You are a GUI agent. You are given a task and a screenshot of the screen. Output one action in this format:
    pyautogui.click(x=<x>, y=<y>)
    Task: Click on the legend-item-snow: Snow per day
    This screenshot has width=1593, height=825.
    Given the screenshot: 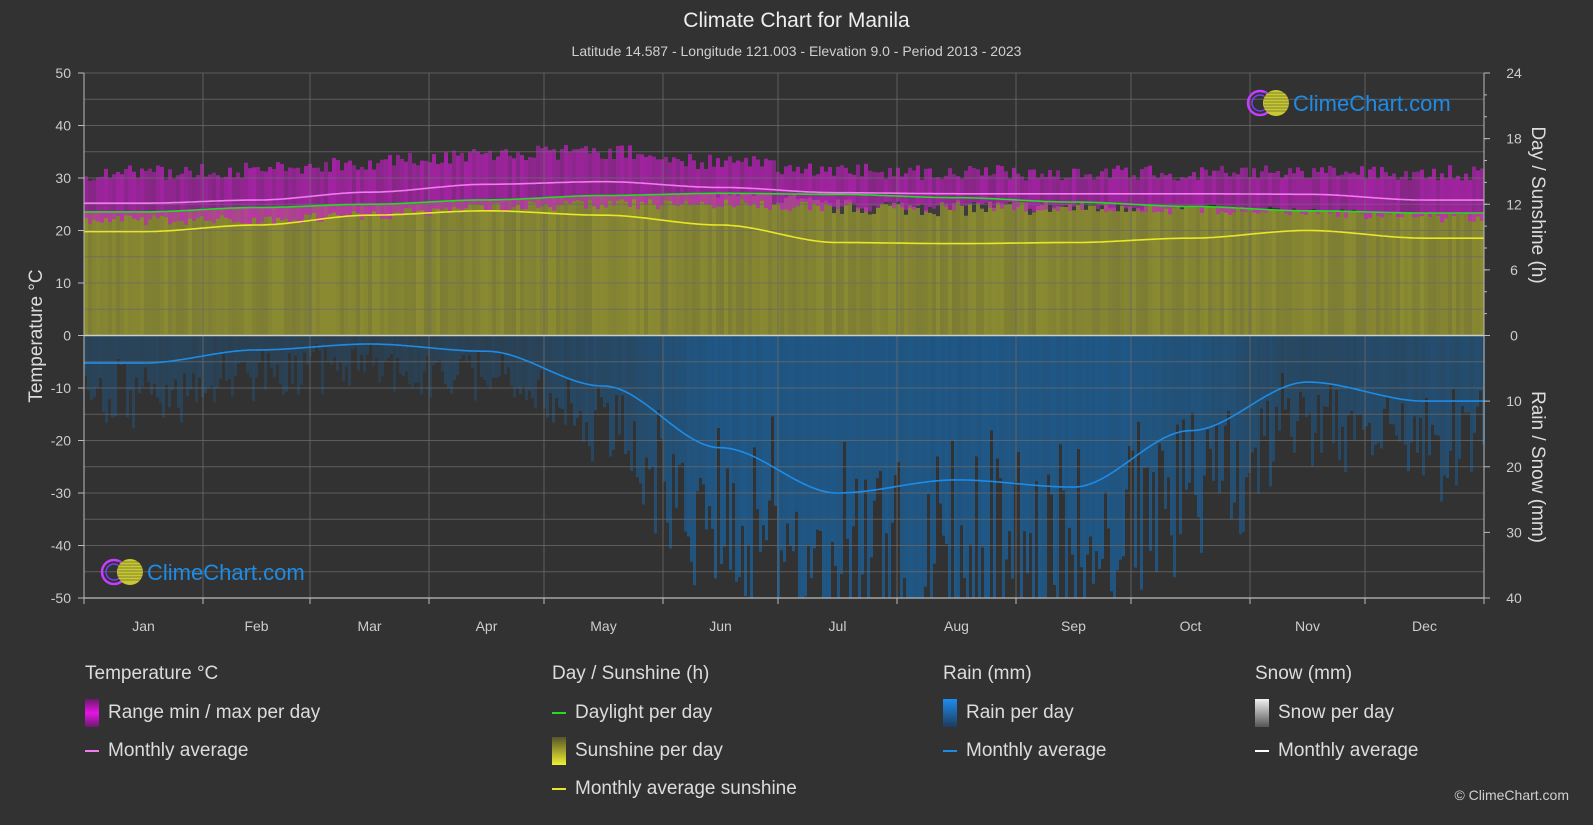 What is the action you would take?
    pyautogui.click(x=1336, y=713)
    